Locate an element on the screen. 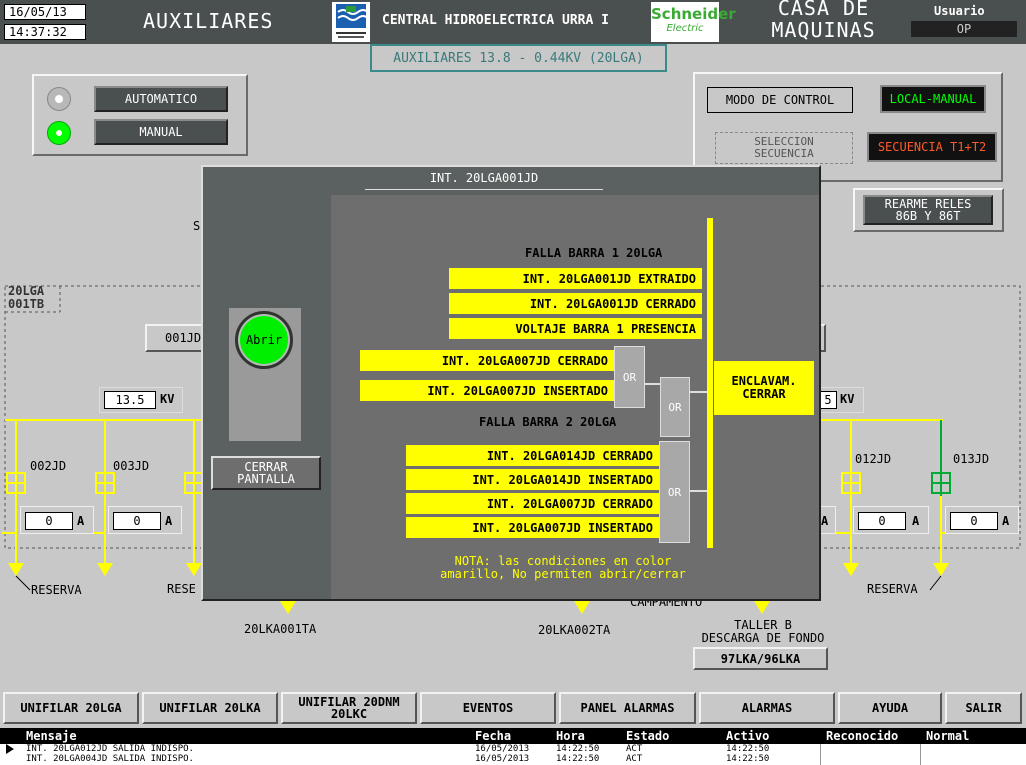 Image resolution: width=1026 pixels, height=765 pixels. cell-mensaje: INT. 20LGA012JD SALIDA INDISPO. is located at coordinates (110, 749).